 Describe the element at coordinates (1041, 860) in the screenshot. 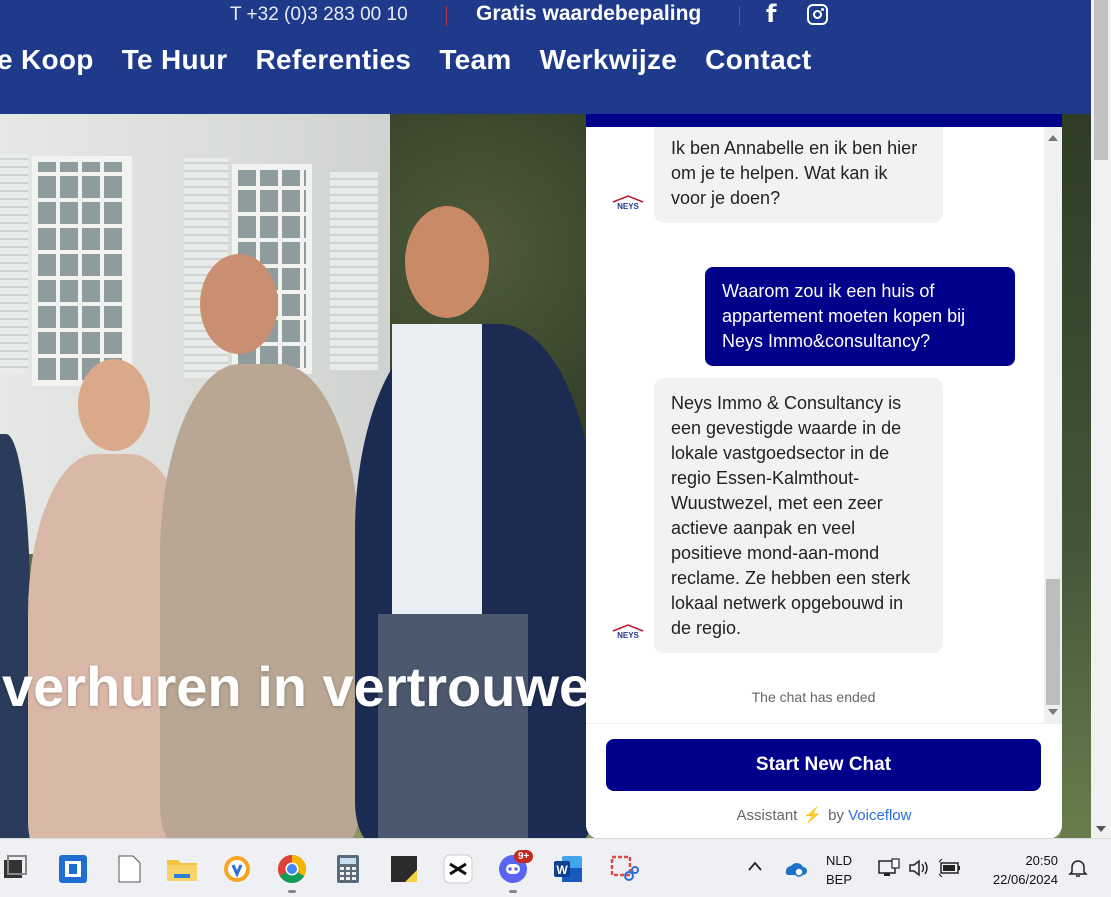

I see `clock-time: 20:50` at that location.